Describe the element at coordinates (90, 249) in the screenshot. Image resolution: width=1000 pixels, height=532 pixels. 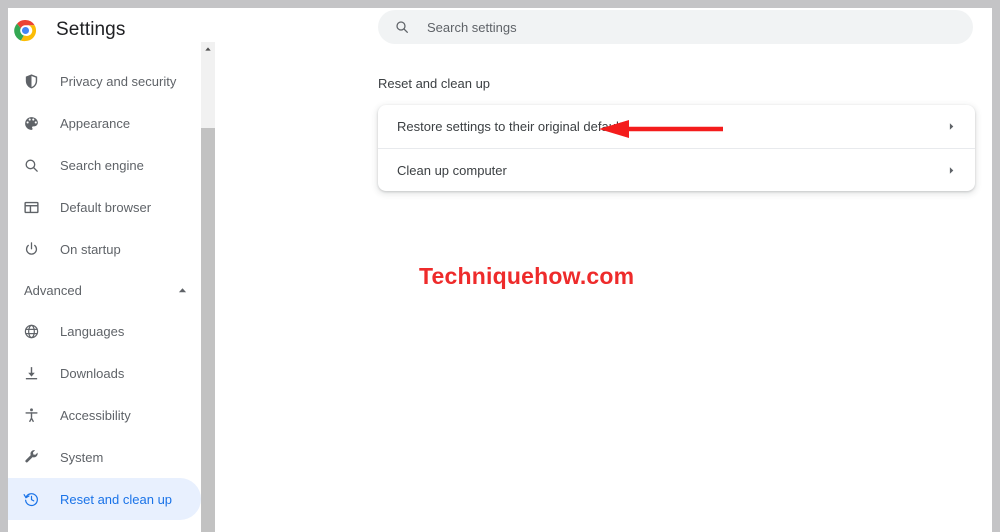
I see `sidebar-item-label: On startup` at that location.